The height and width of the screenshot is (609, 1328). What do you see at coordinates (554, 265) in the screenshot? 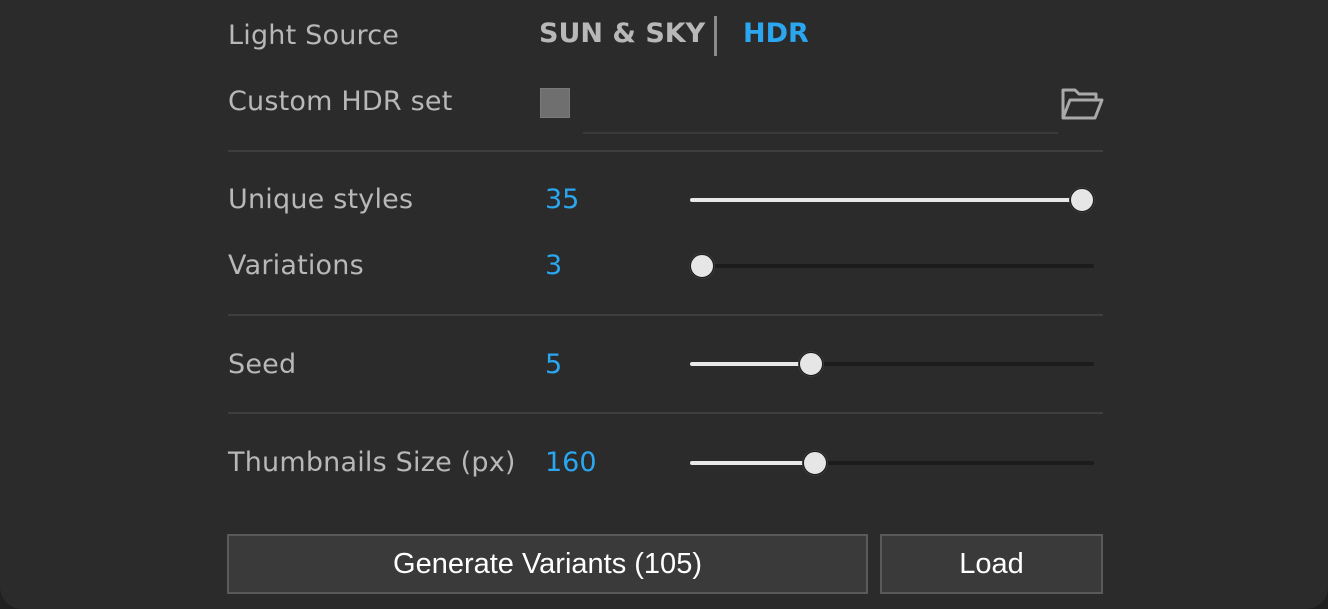
I see `variations-value: 3` at bounding box center [554, 265].